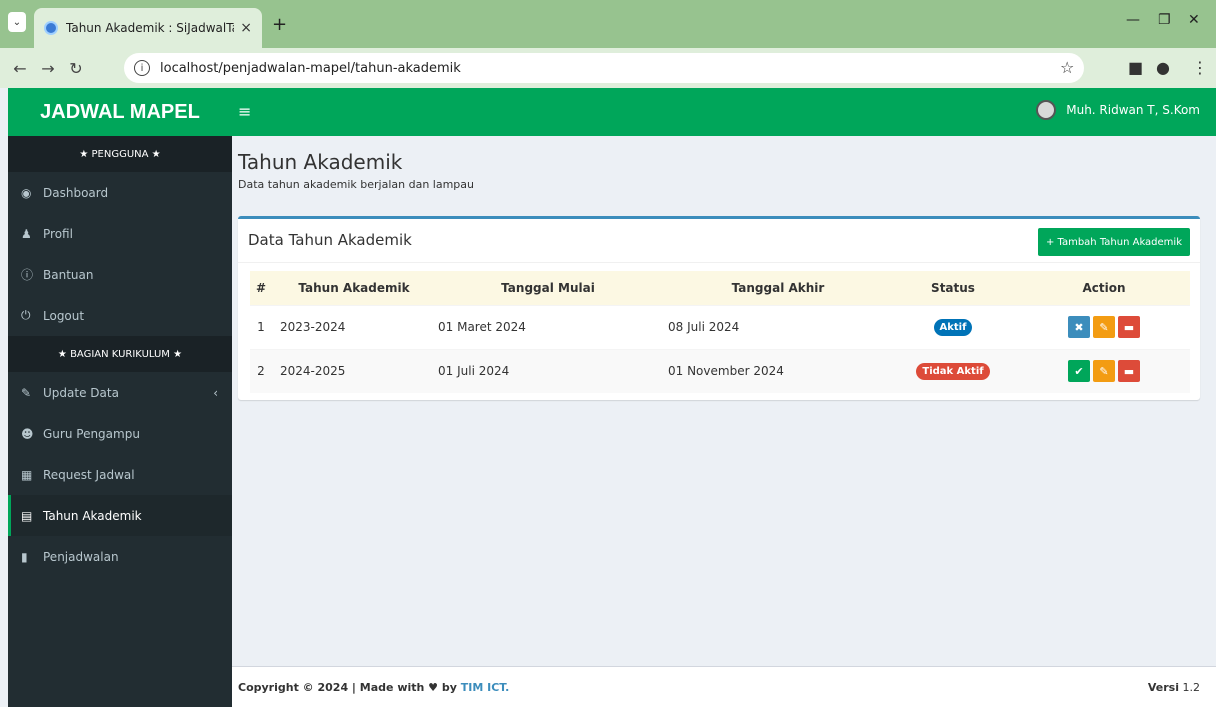 This screenshot has width=1216, height=707. What do you see at coordinates (20, 68) in the screenshot?
I see `back-icon: ←` at bounding box center [20, 68].